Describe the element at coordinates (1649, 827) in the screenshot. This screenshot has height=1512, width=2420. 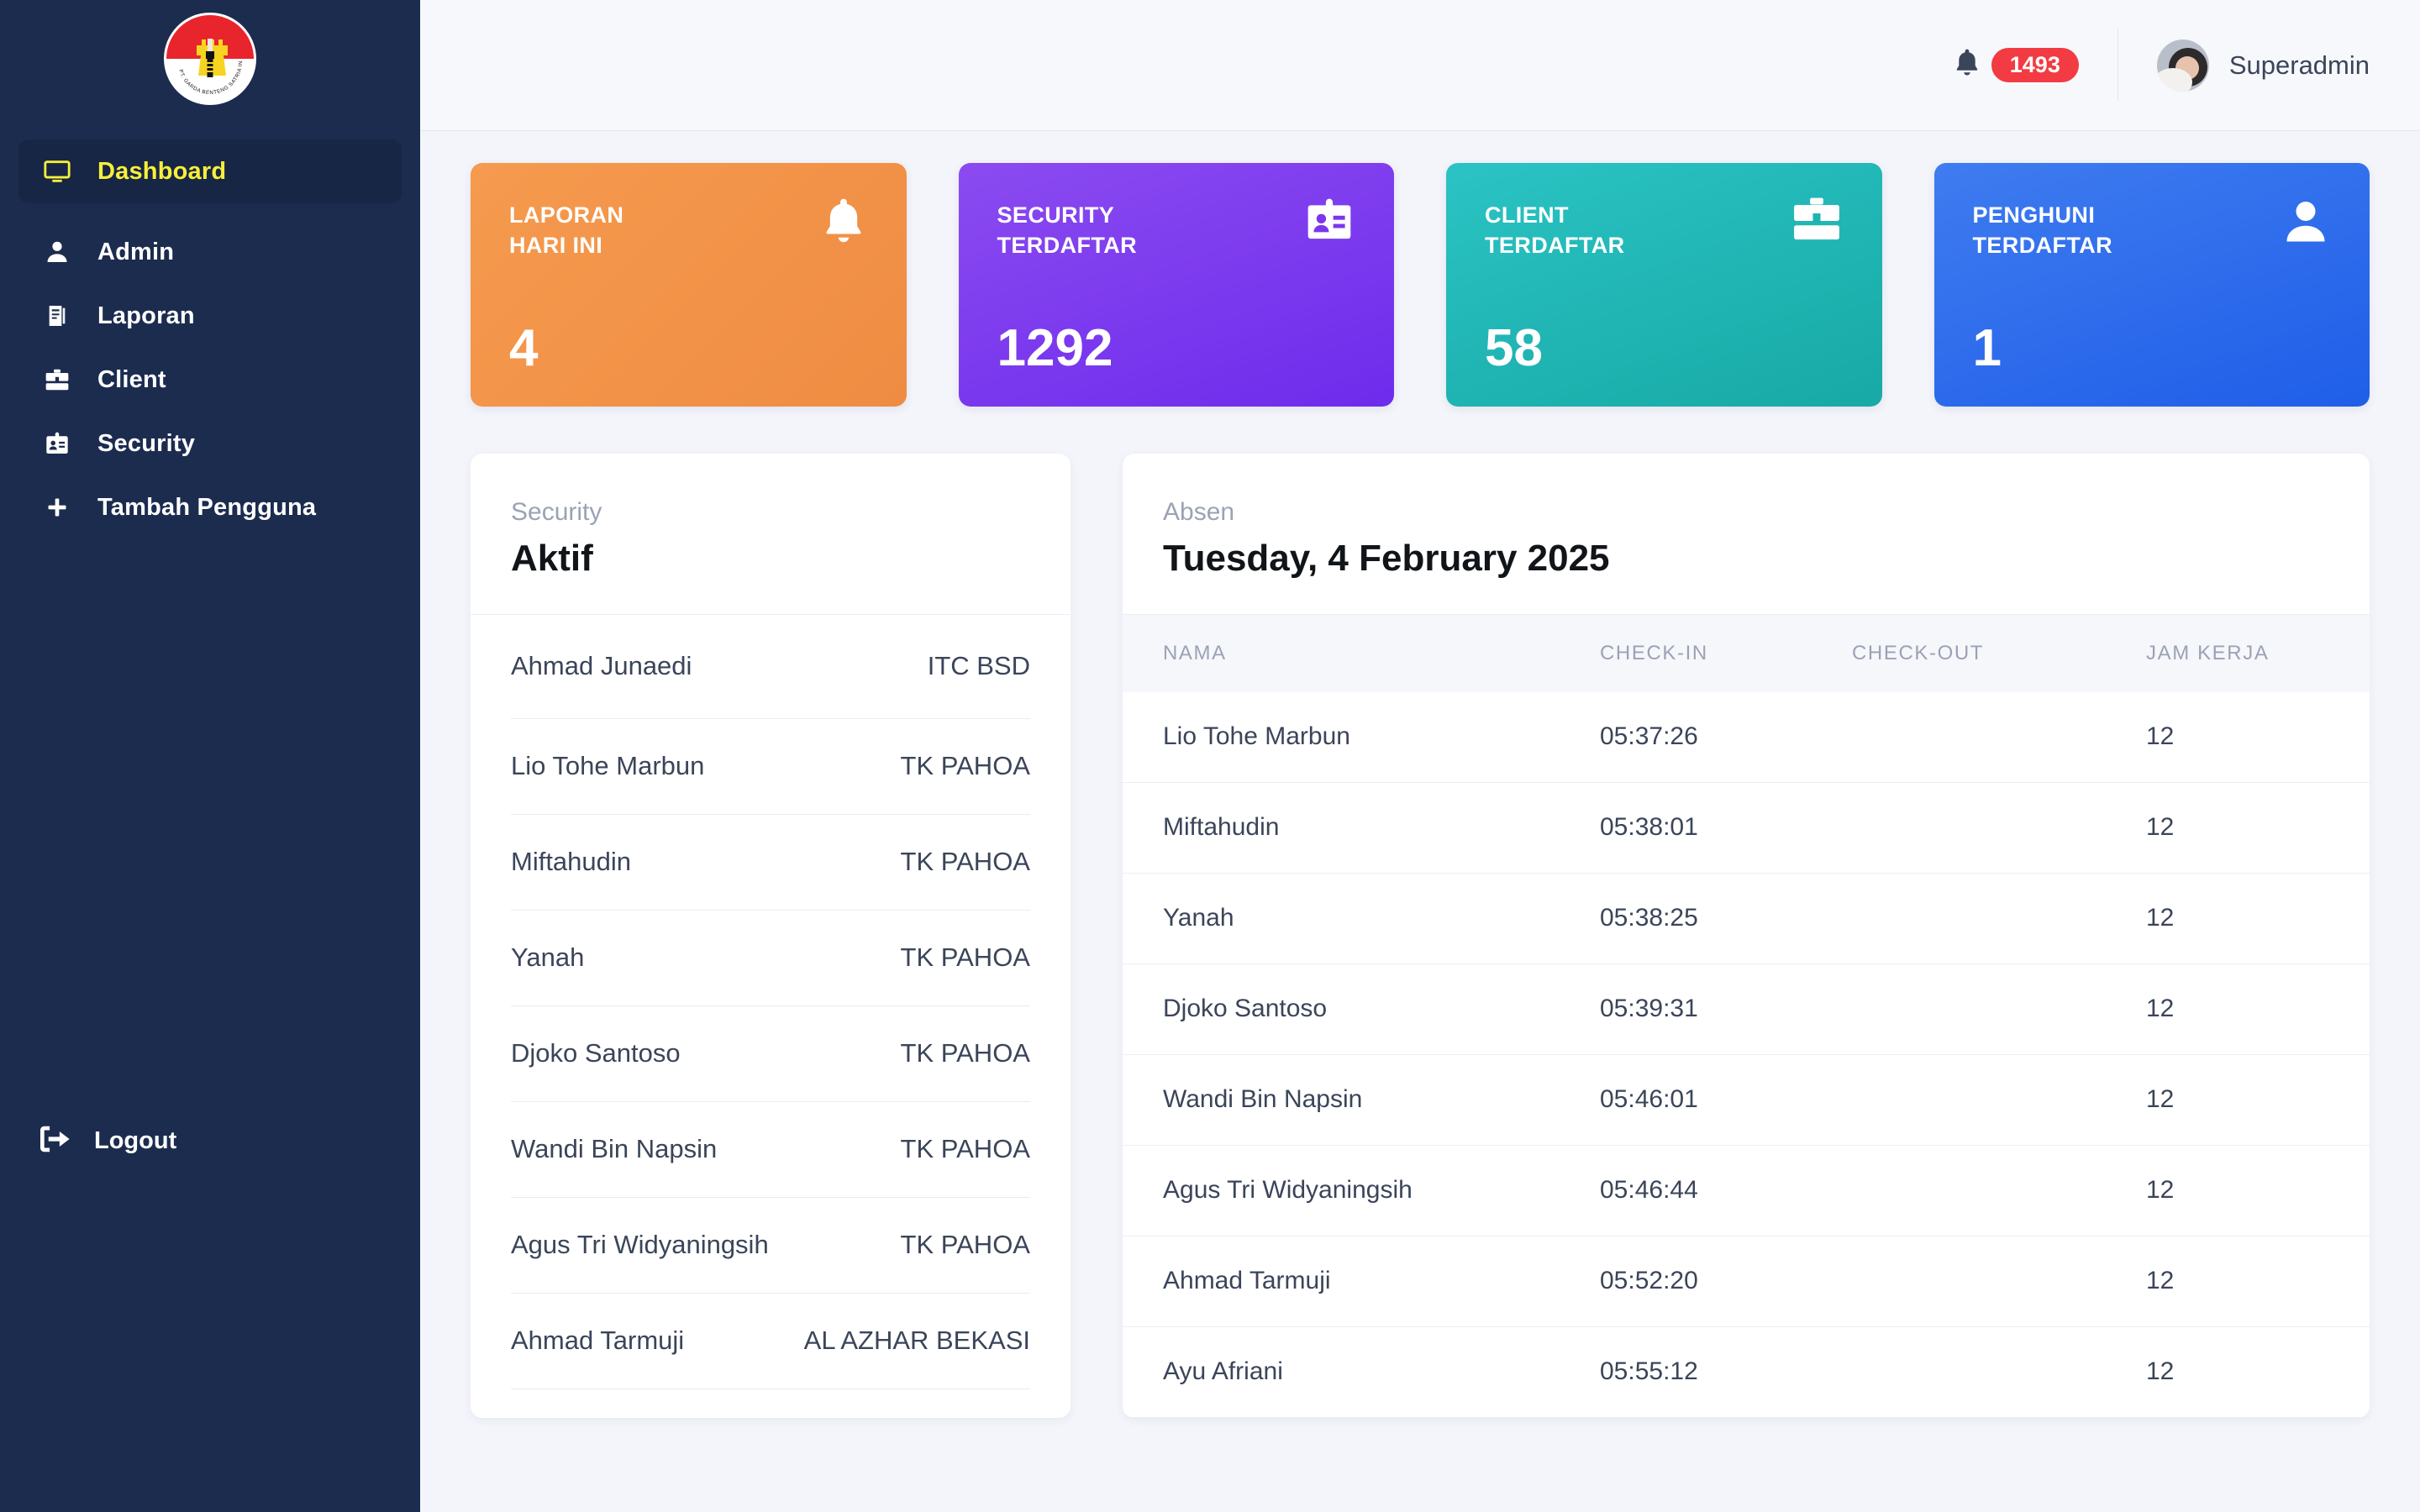
I see `cell-check-in: 05:38:01` at that location.